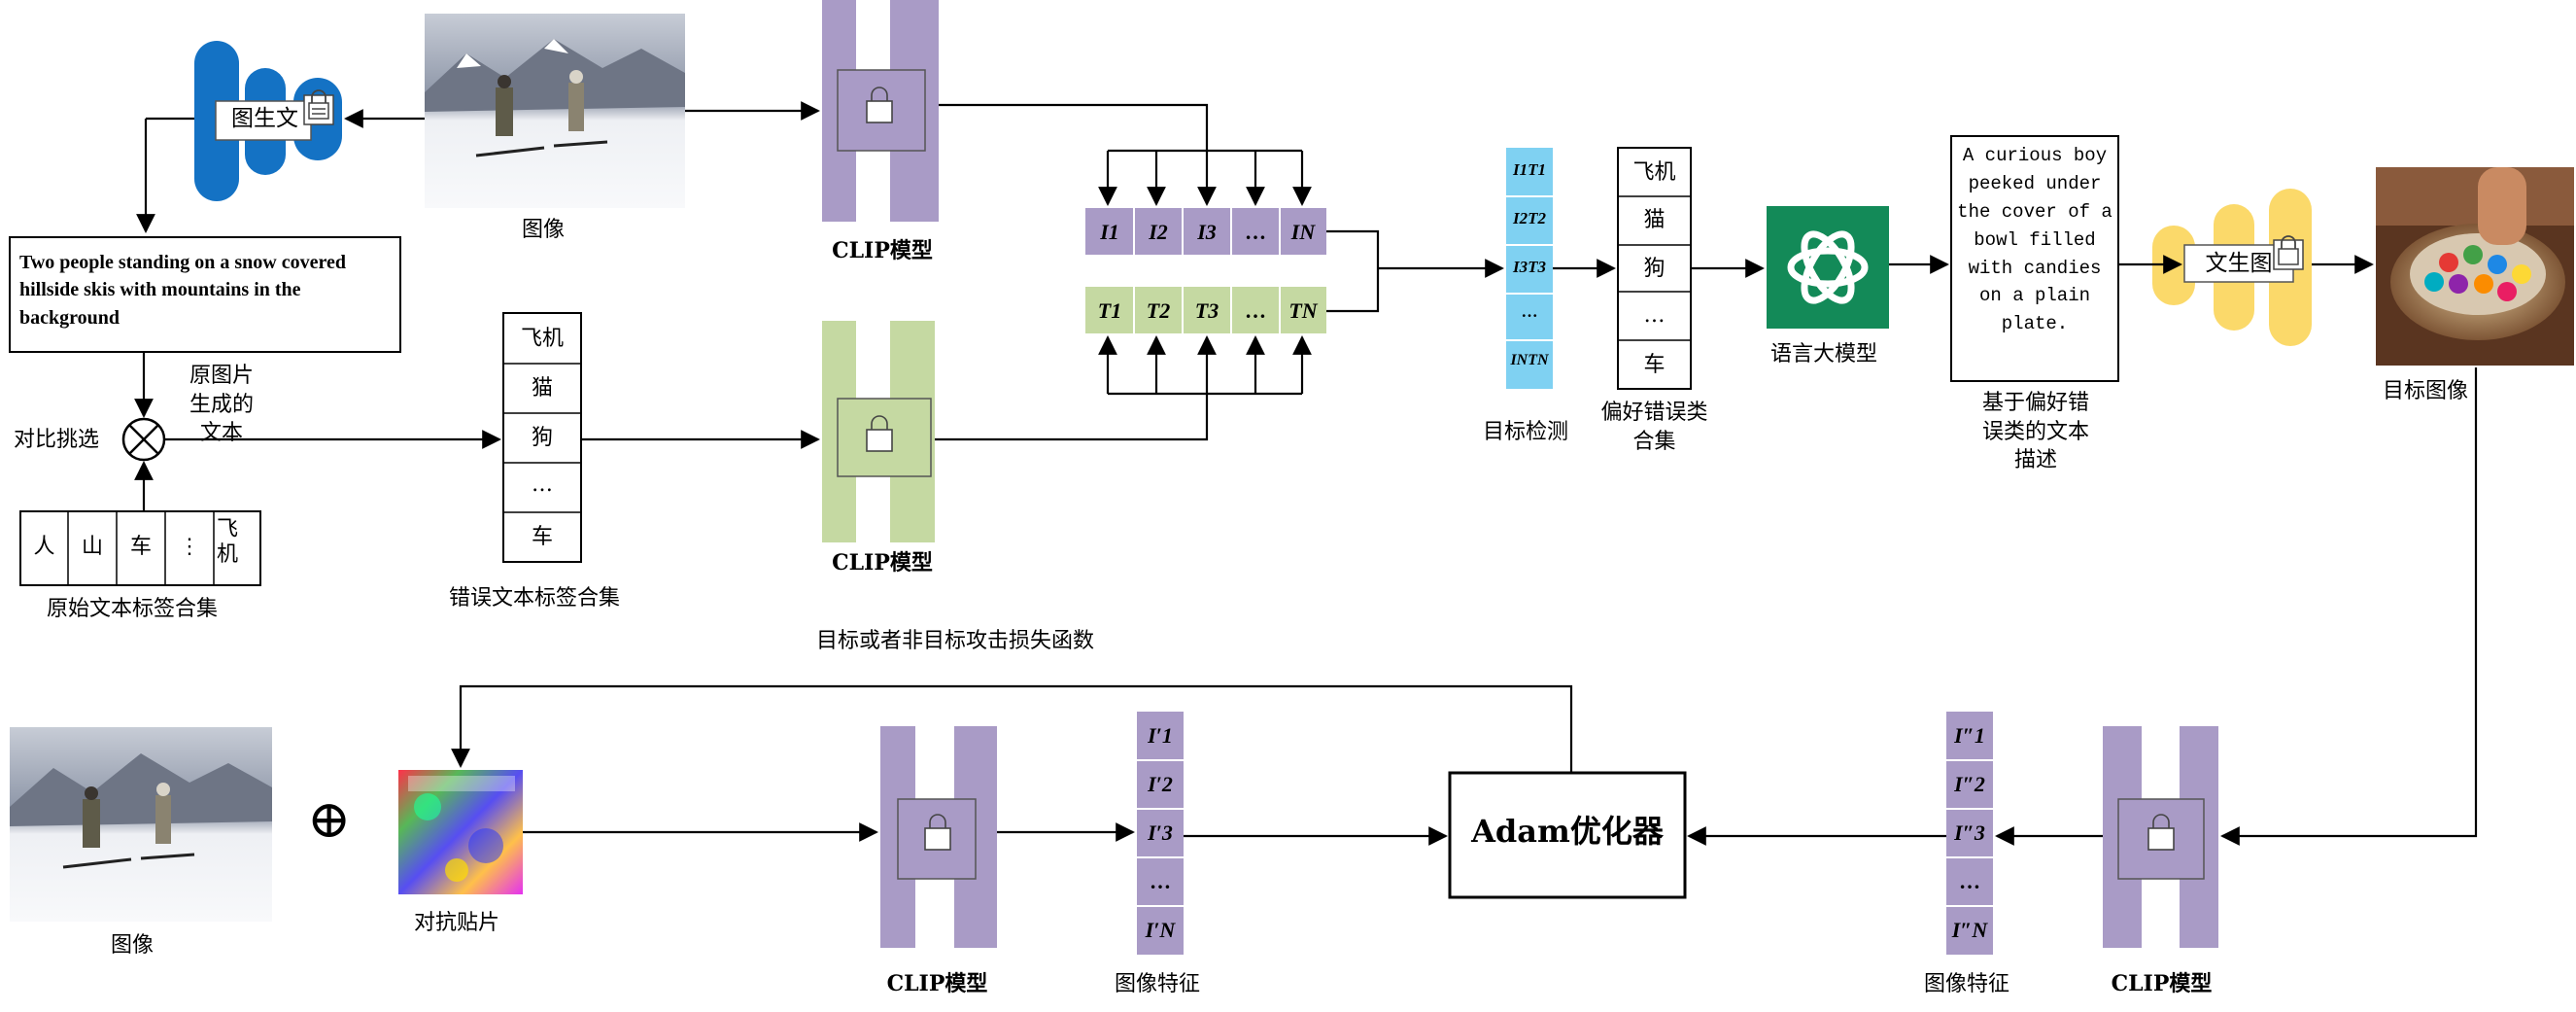 Image resolution: width=2576 pixels, height=1012 pixels. What do you see at coordinates (1530, 360) in the screenshot?
I see `det-item-4: INTN` at bounding box center [1530, 360].